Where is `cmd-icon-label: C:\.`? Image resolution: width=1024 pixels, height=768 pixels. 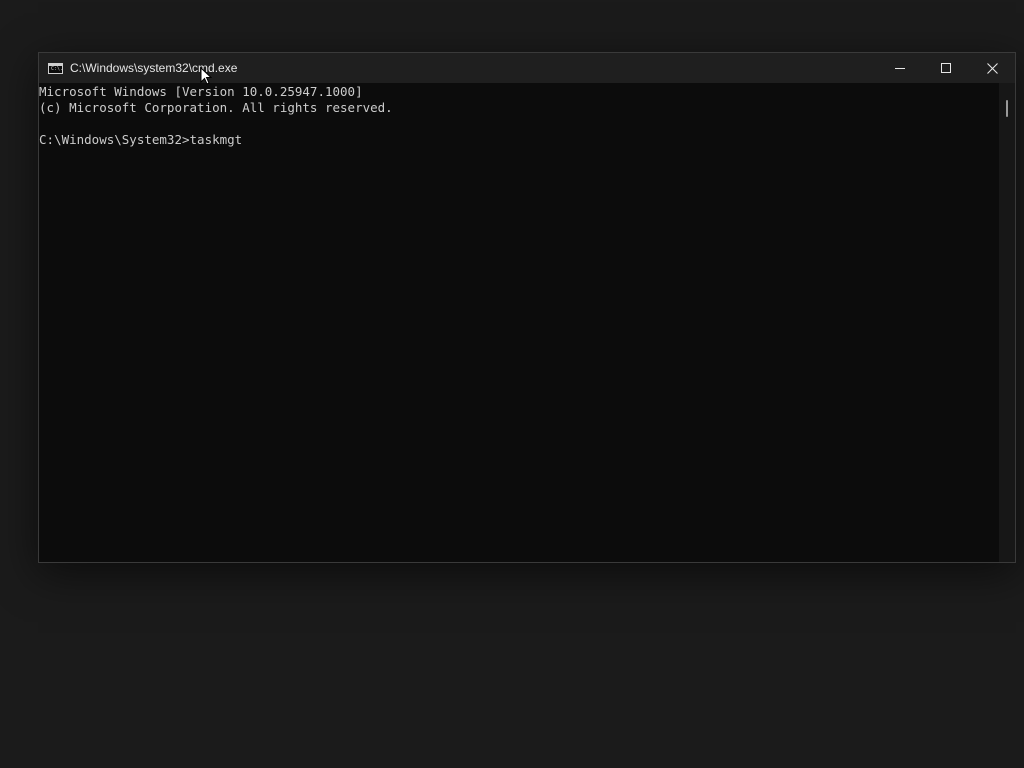 cmd-icon-label: C:\. is located at coordinates (57, 68).